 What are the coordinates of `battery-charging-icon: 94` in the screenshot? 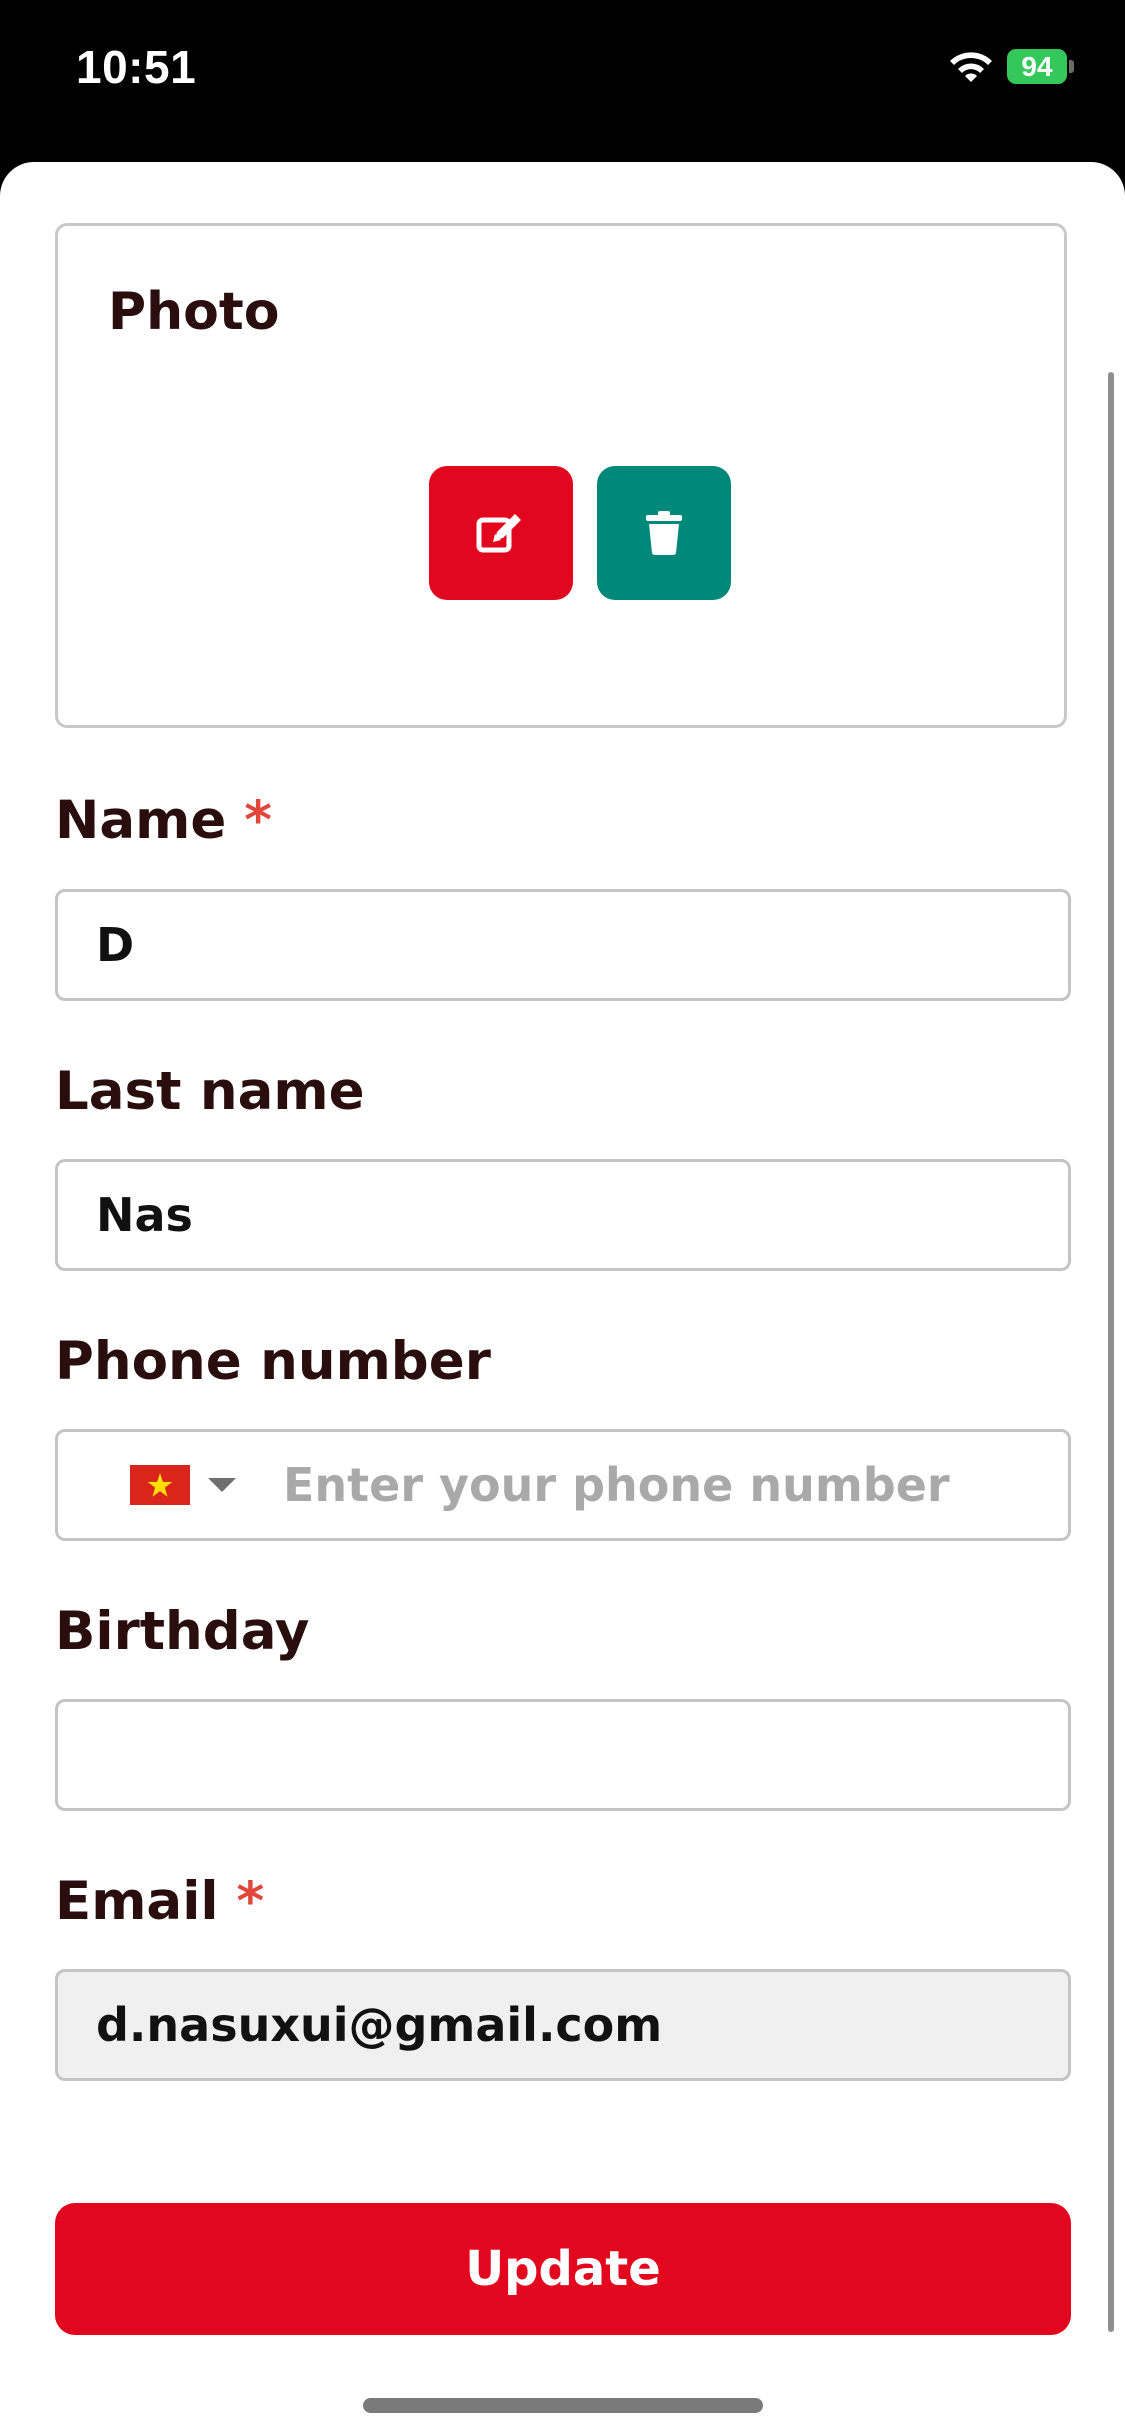 It's located at (1040, 66).